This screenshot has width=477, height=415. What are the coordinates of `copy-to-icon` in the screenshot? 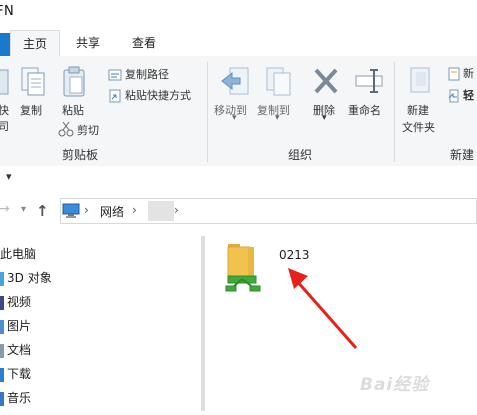 It's located at (278, 84).